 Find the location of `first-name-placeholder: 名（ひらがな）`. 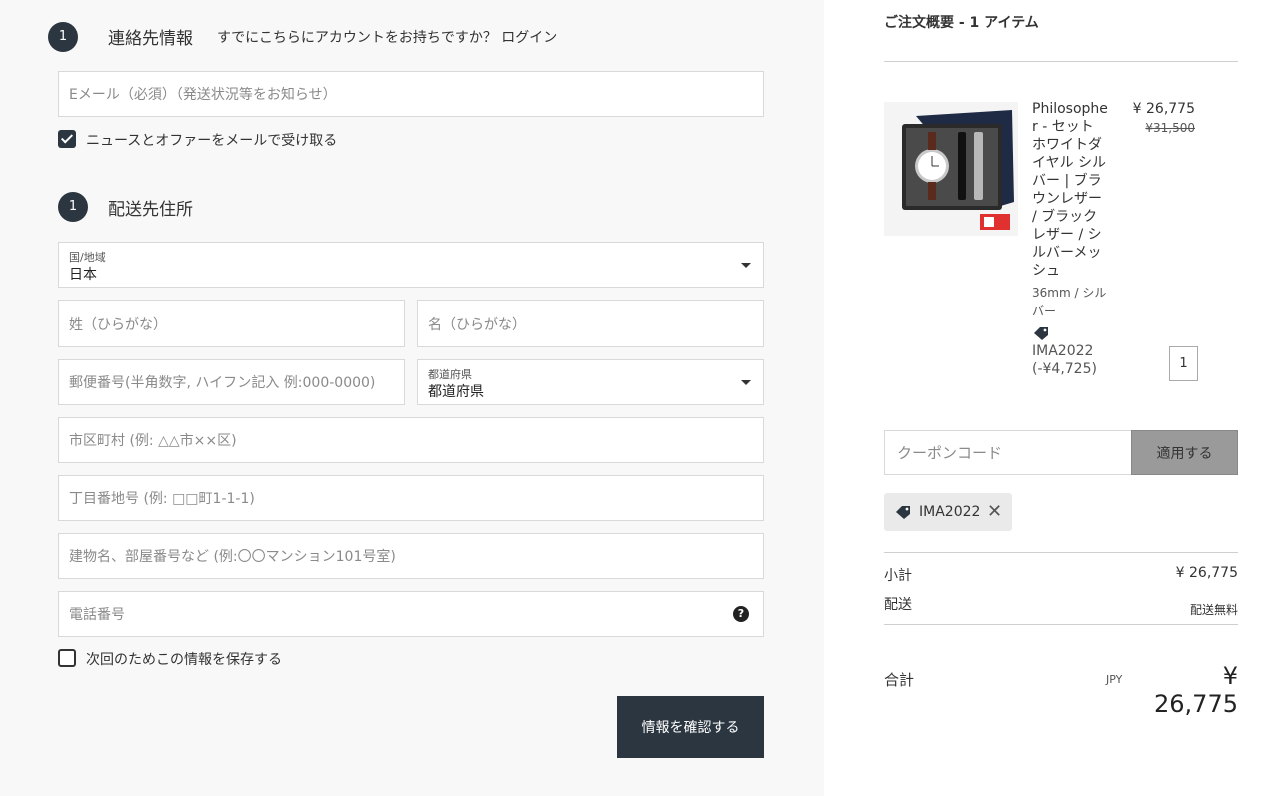

first-name-placeholder: 名（ひらがな） is located at coordinates (477, 324).